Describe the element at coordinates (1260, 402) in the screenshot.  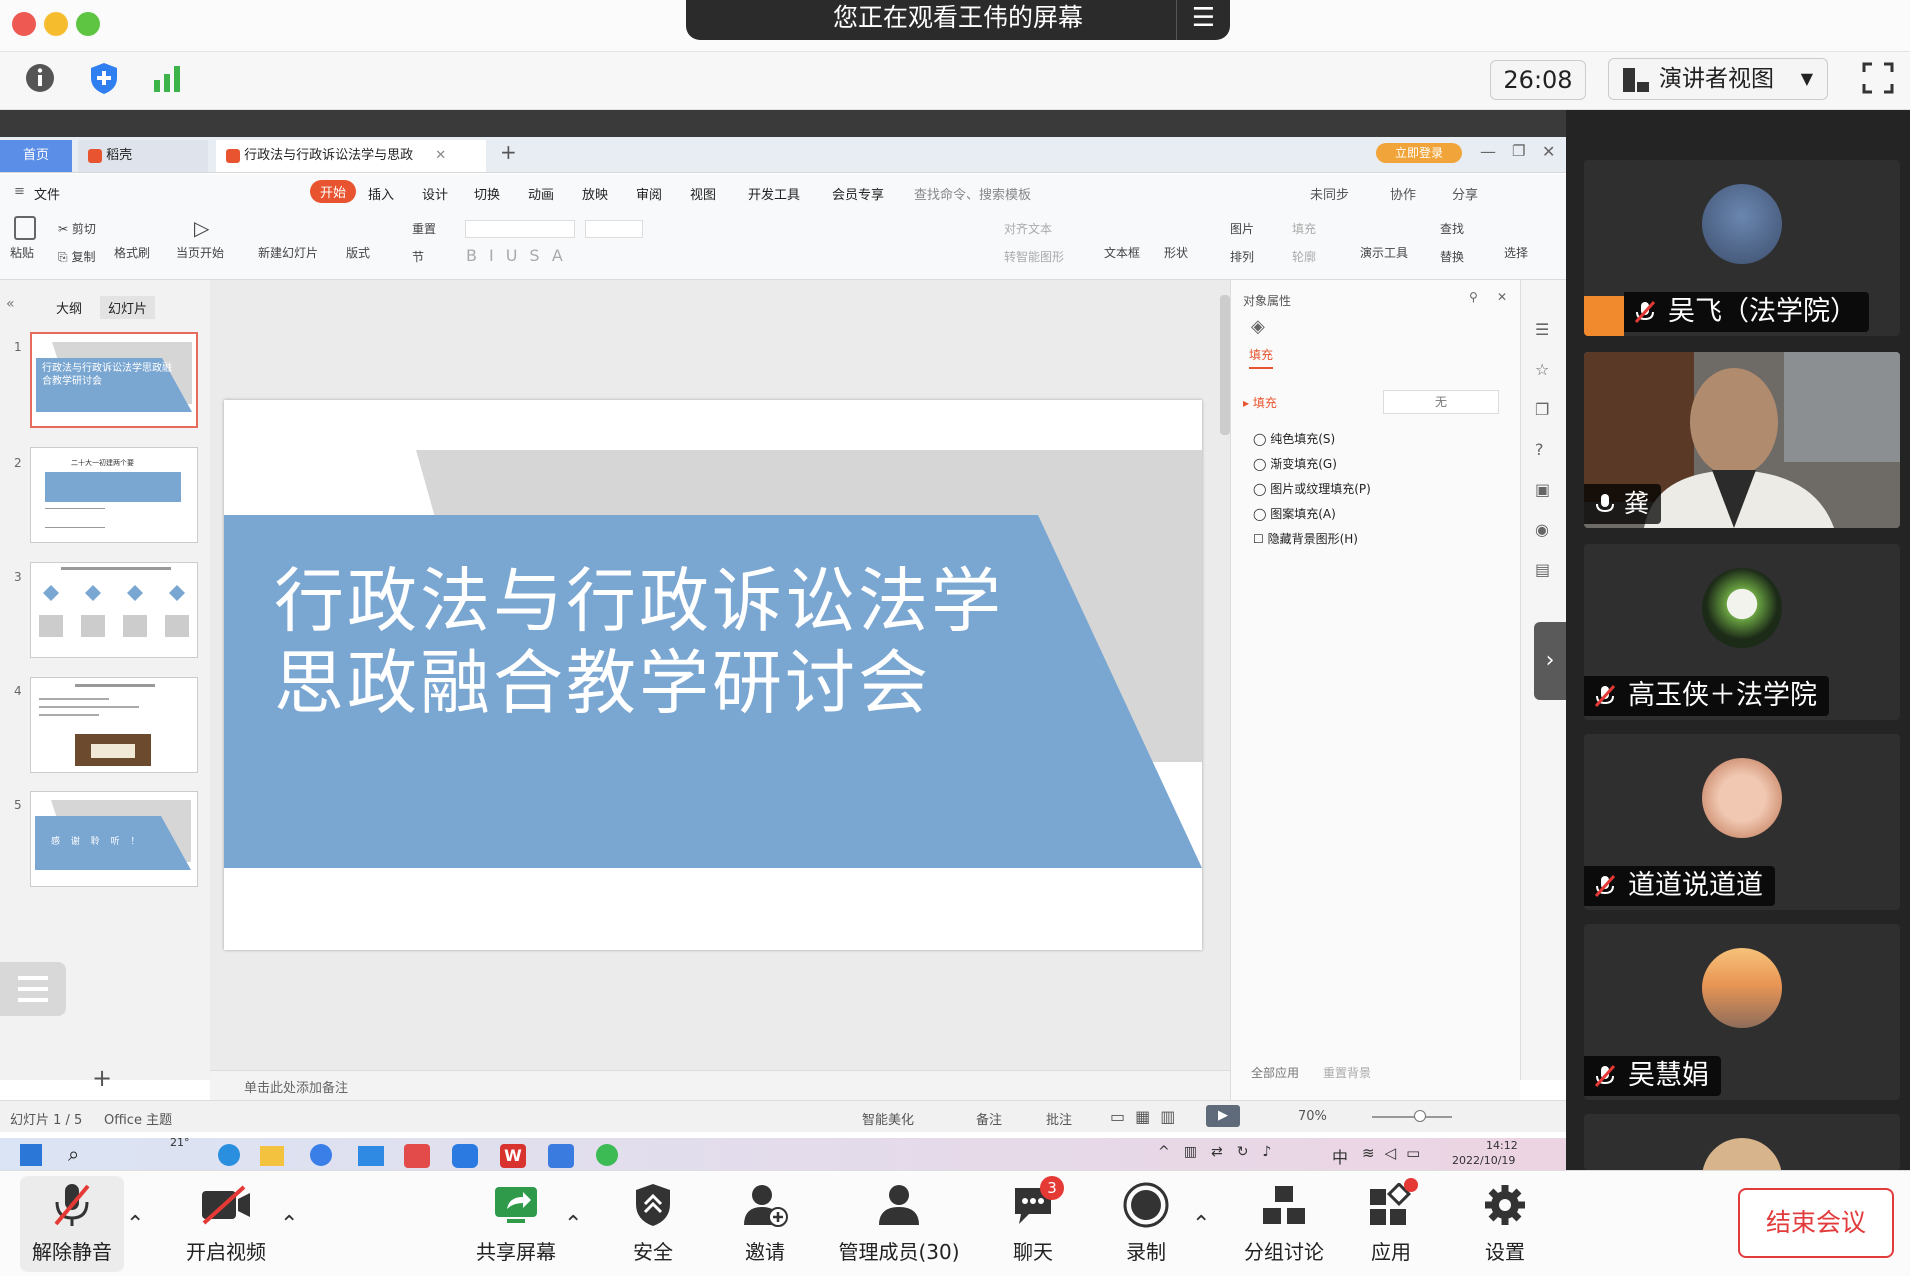
I see `fill-section-title: ▸ 填充` at that location.